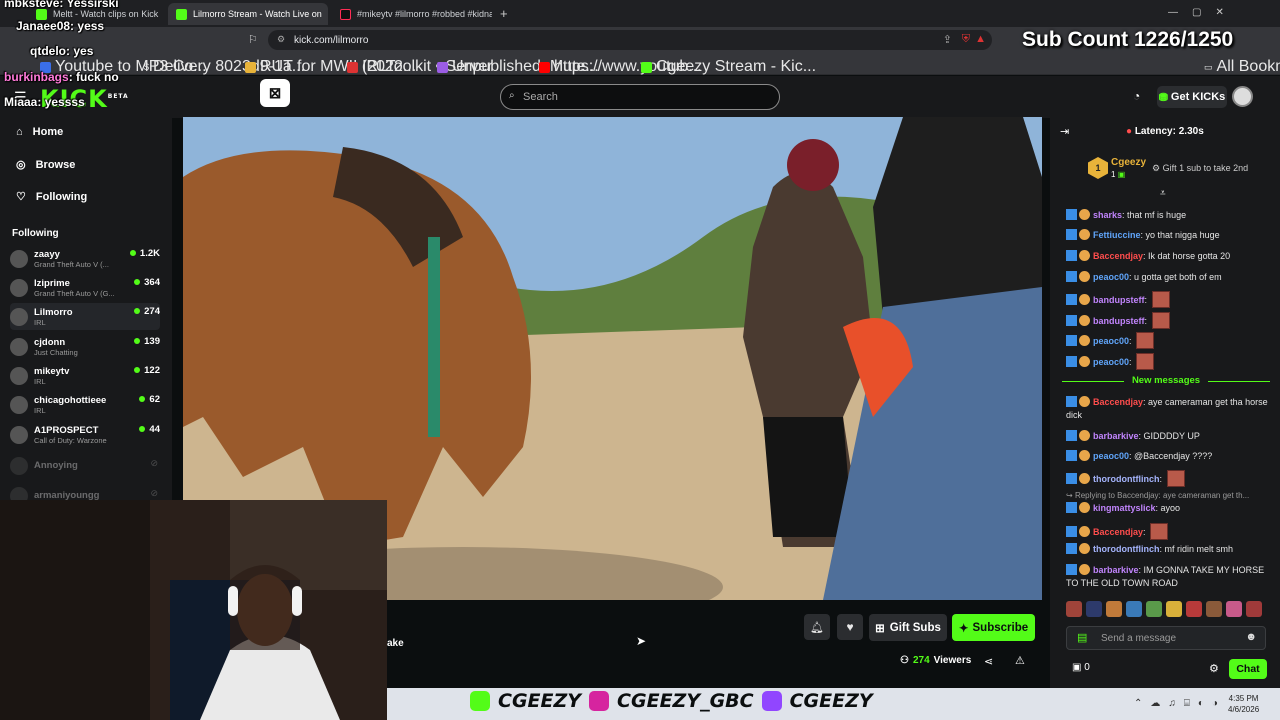  Describe the element at coordinates (1166, 638) in the screenshot. I see `chat-message-input: ▤ Send a message ☻` at that location.